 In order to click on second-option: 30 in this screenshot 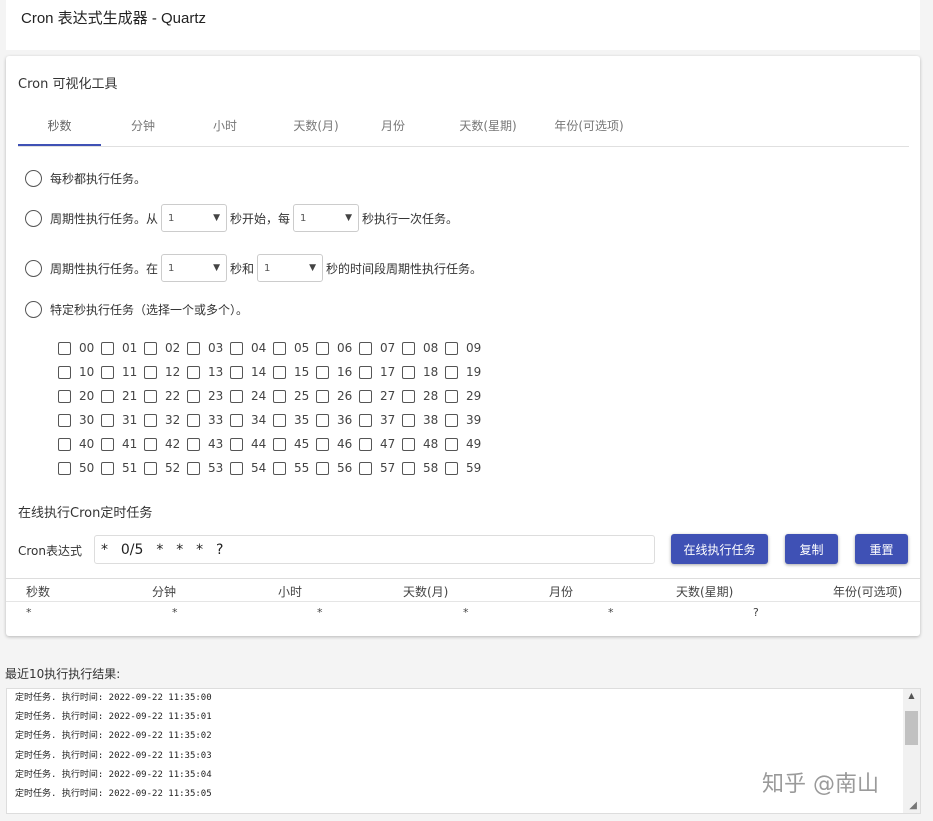, I will do `click(79, 420)`.